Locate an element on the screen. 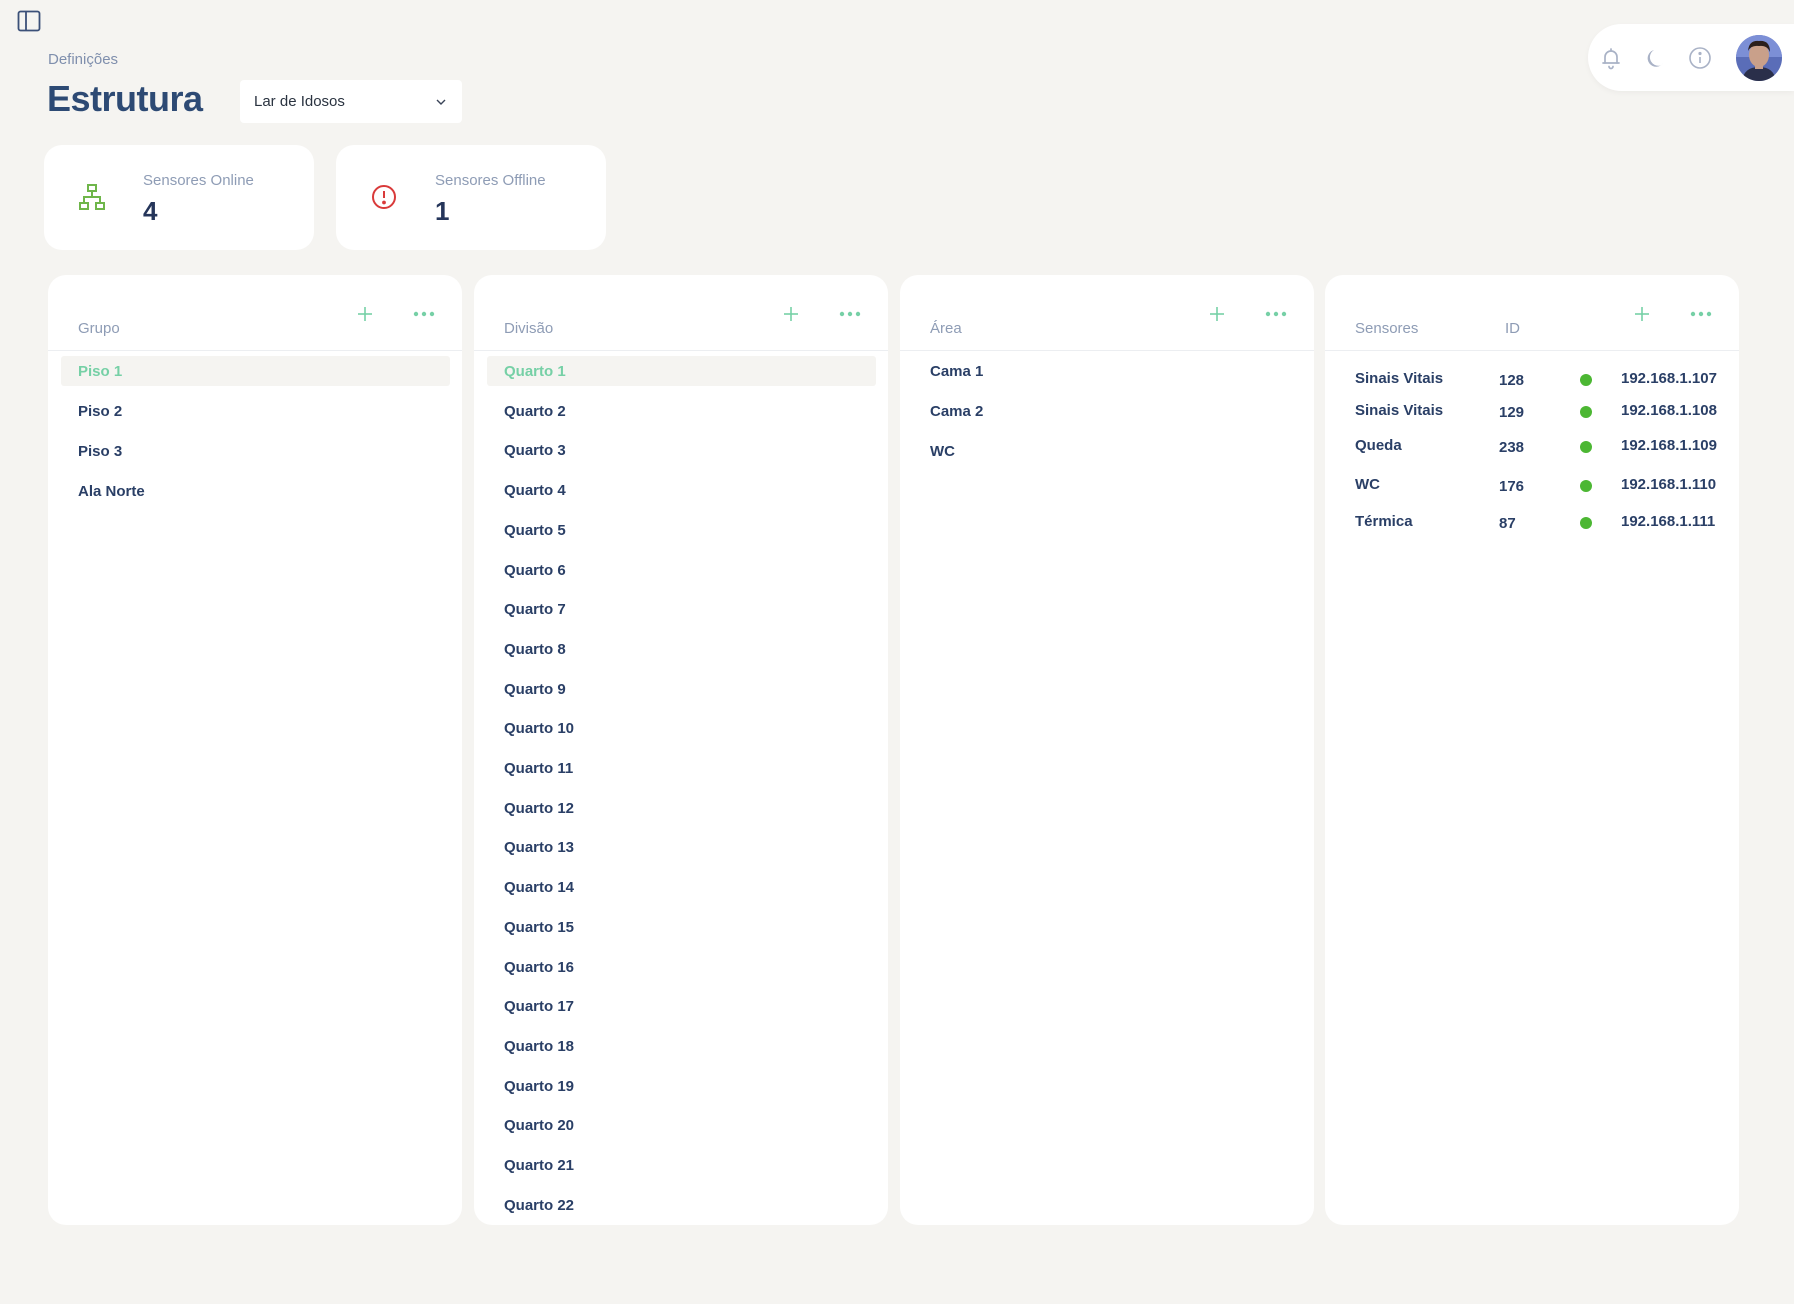  moon-icon is located at coordinates (1656, 58).